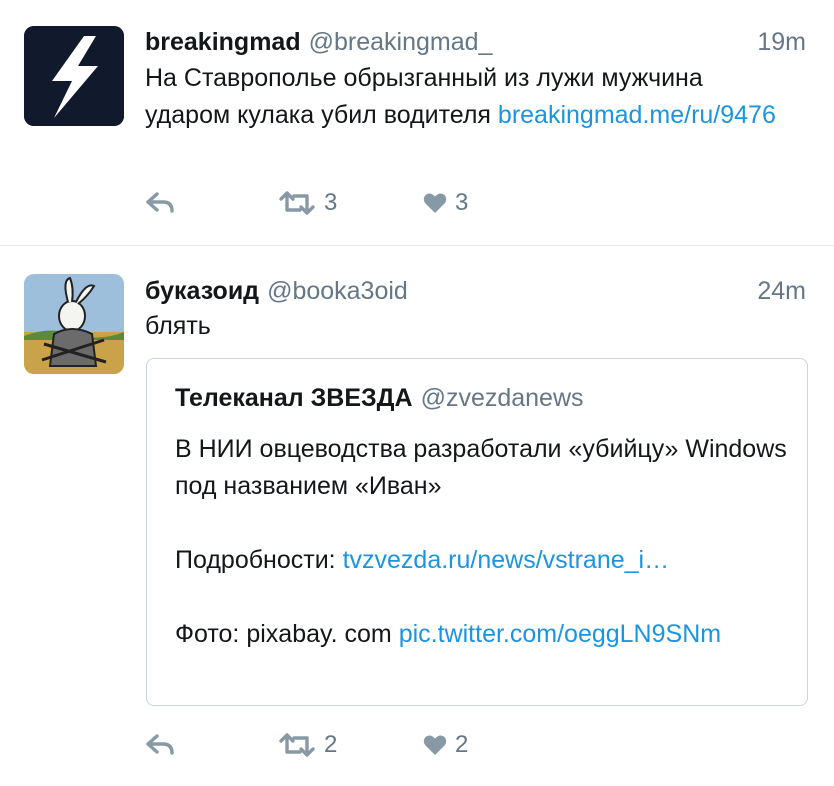  I want to click on author-name: буказоид, so click(202, 291).